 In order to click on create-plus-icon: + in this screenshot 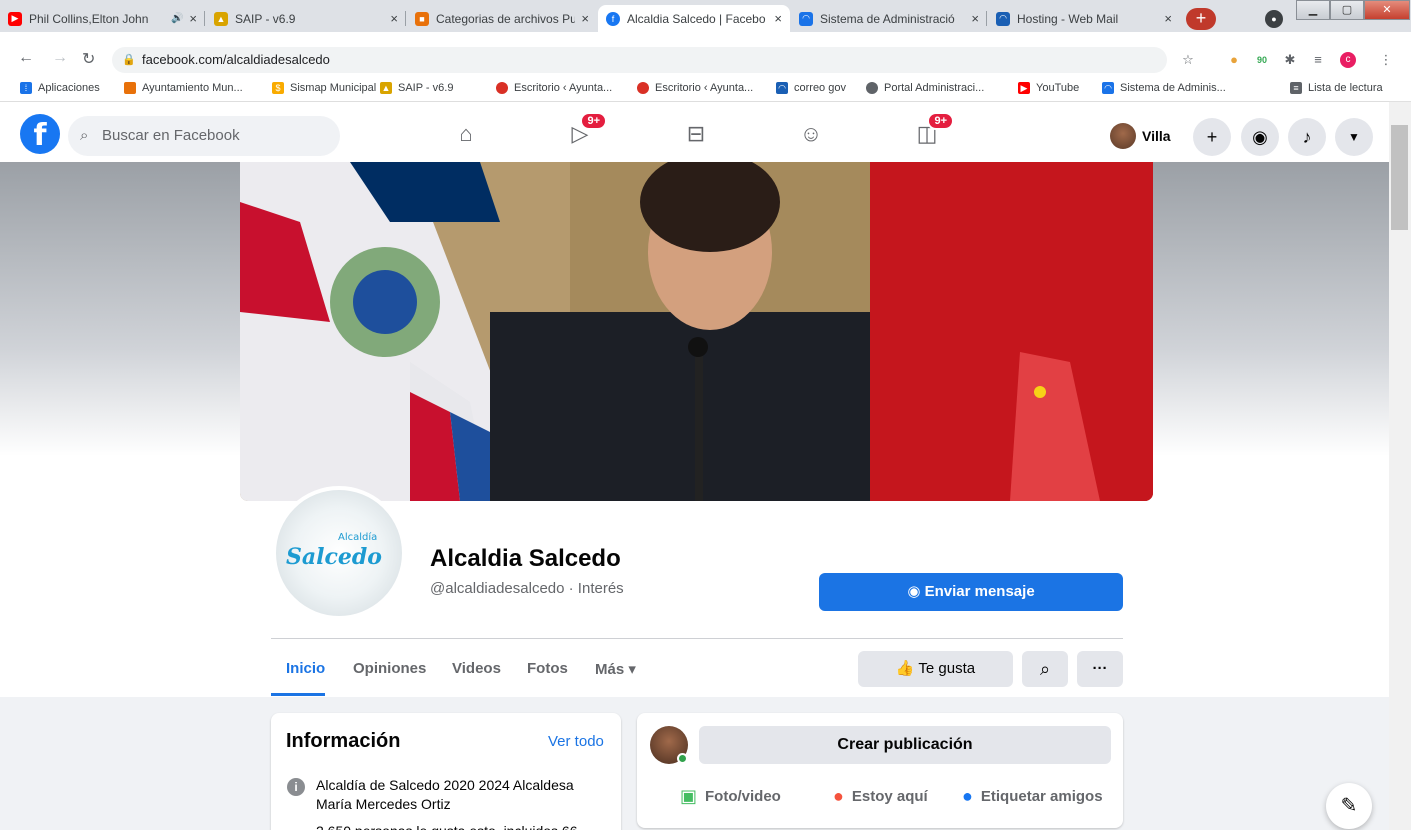, I will do `click(1212, 137)`.